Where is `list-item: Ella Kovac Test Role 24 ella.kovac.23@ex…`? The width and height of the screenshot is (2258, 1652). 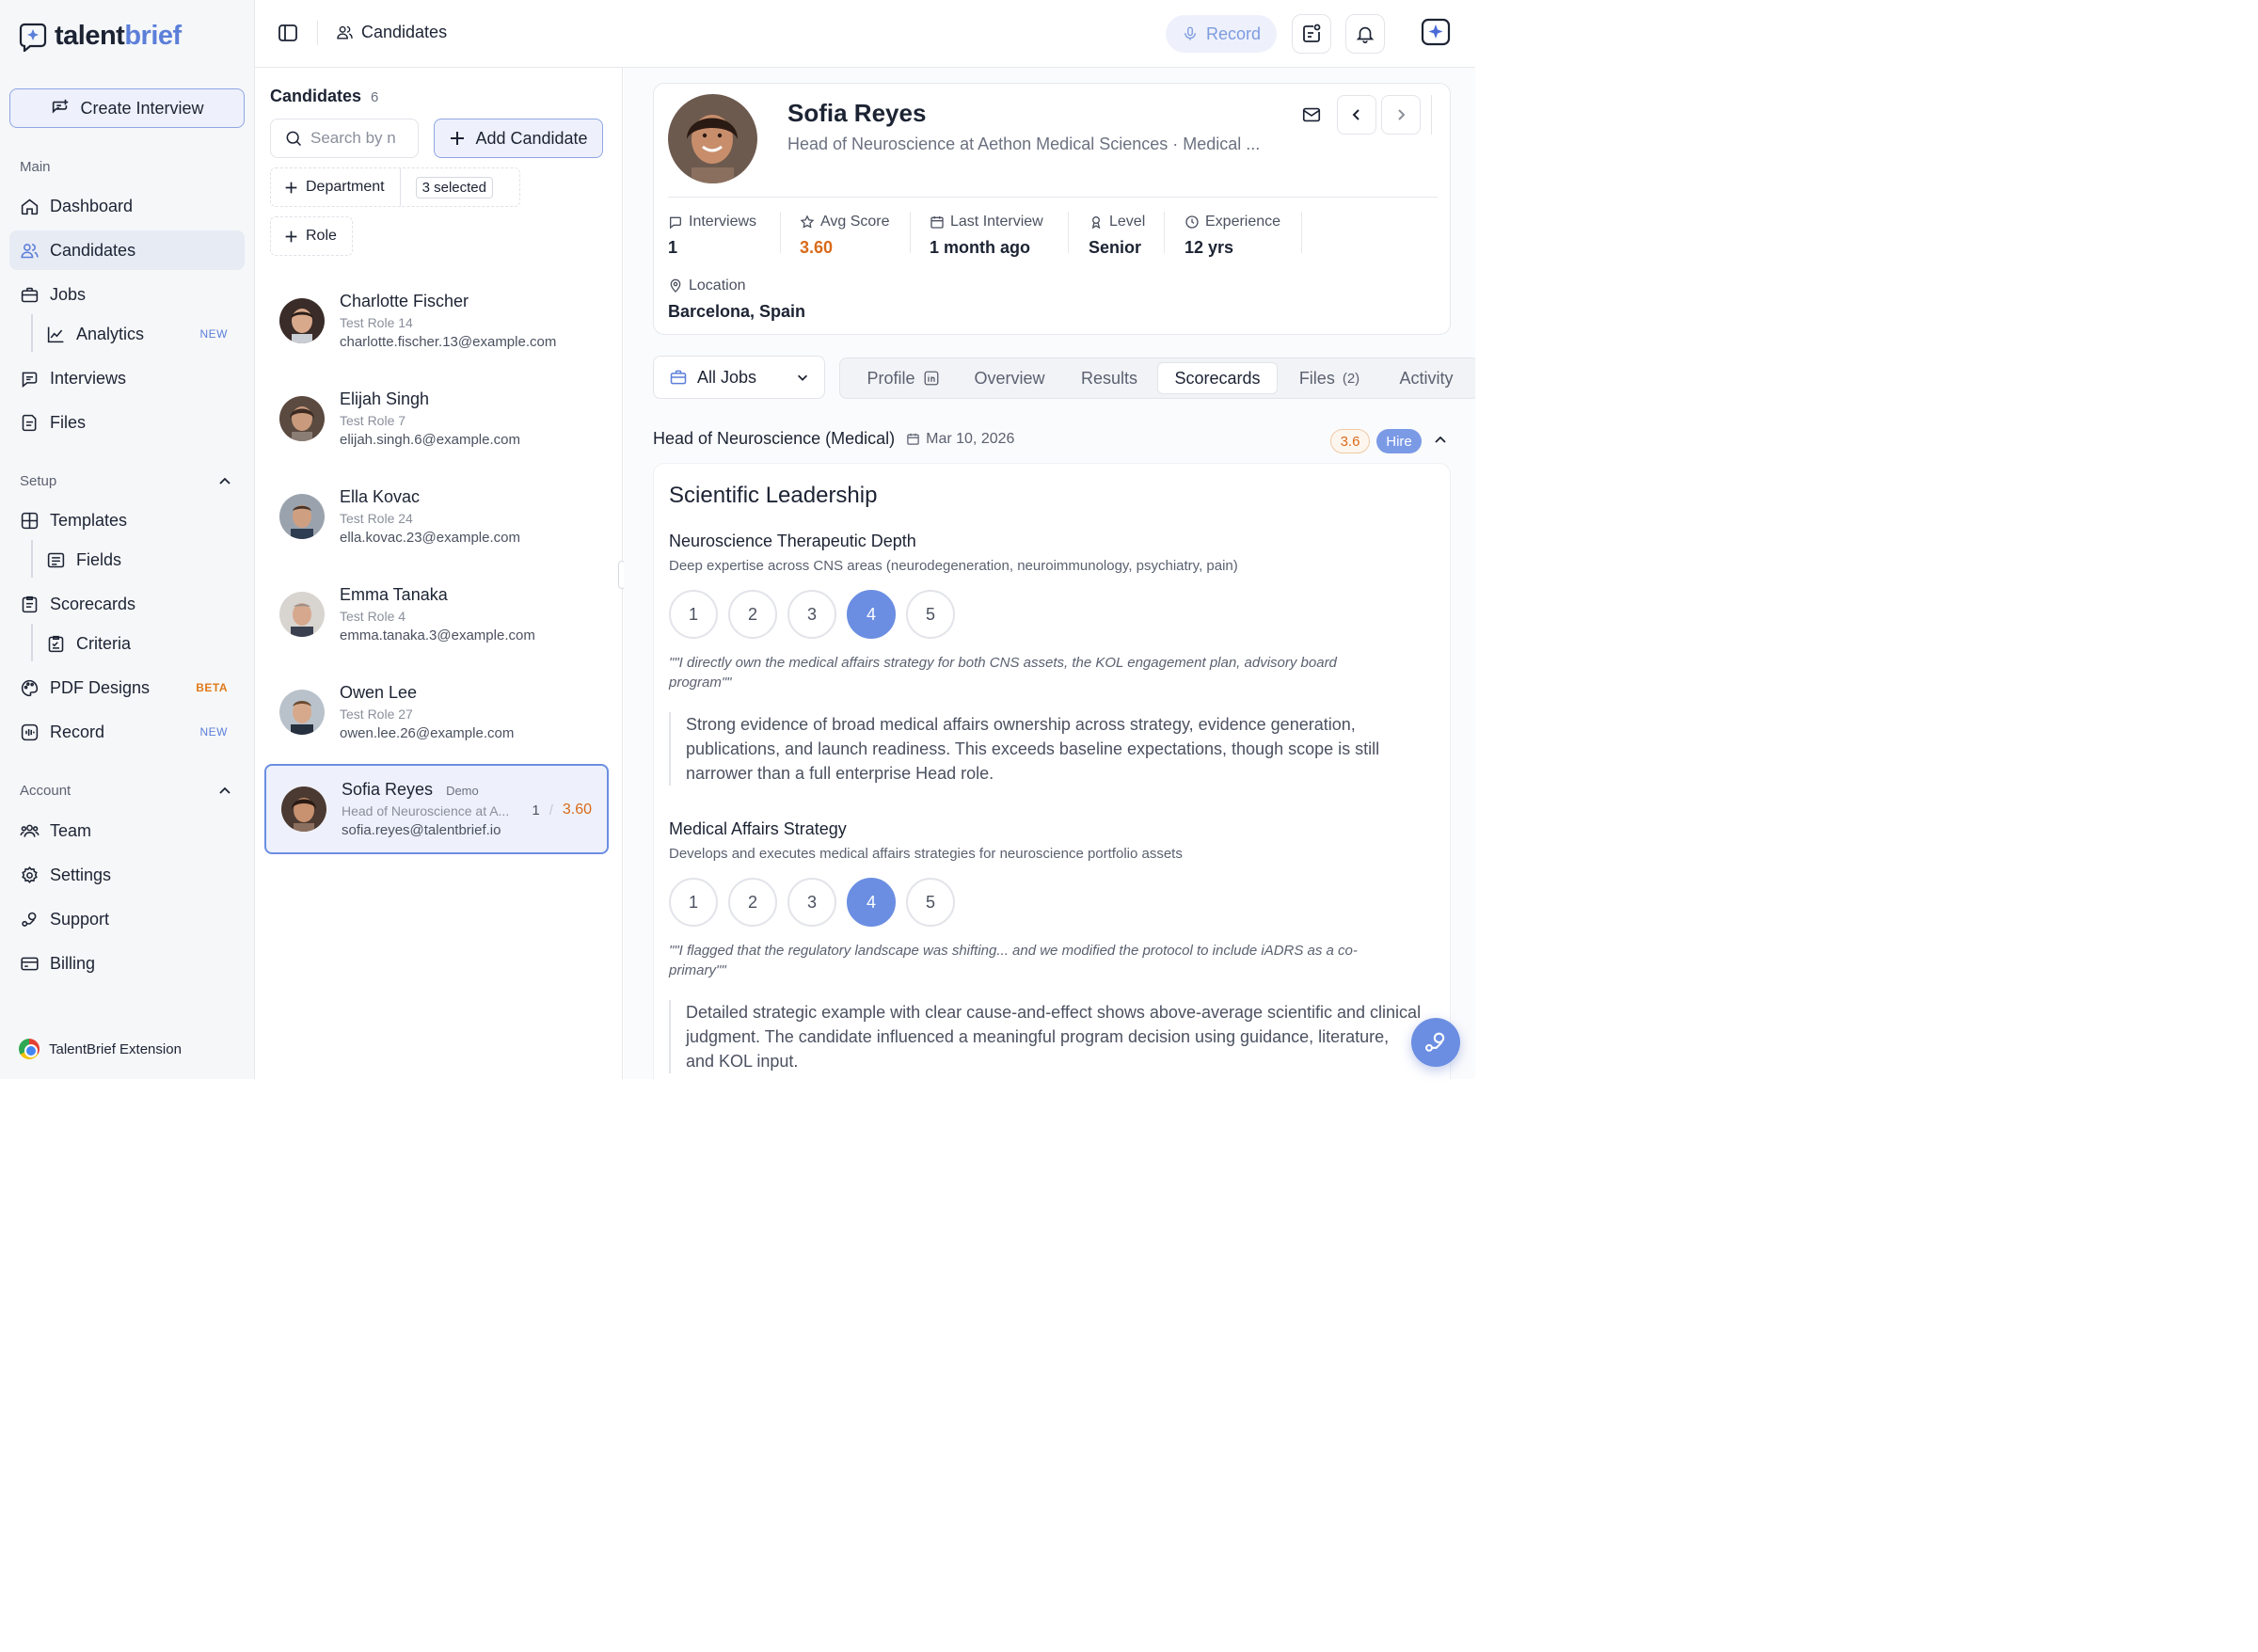 list-item: Ella Kovac Test Role 24 ella.kovac.23@ex… is located at coordinates (436, 516).